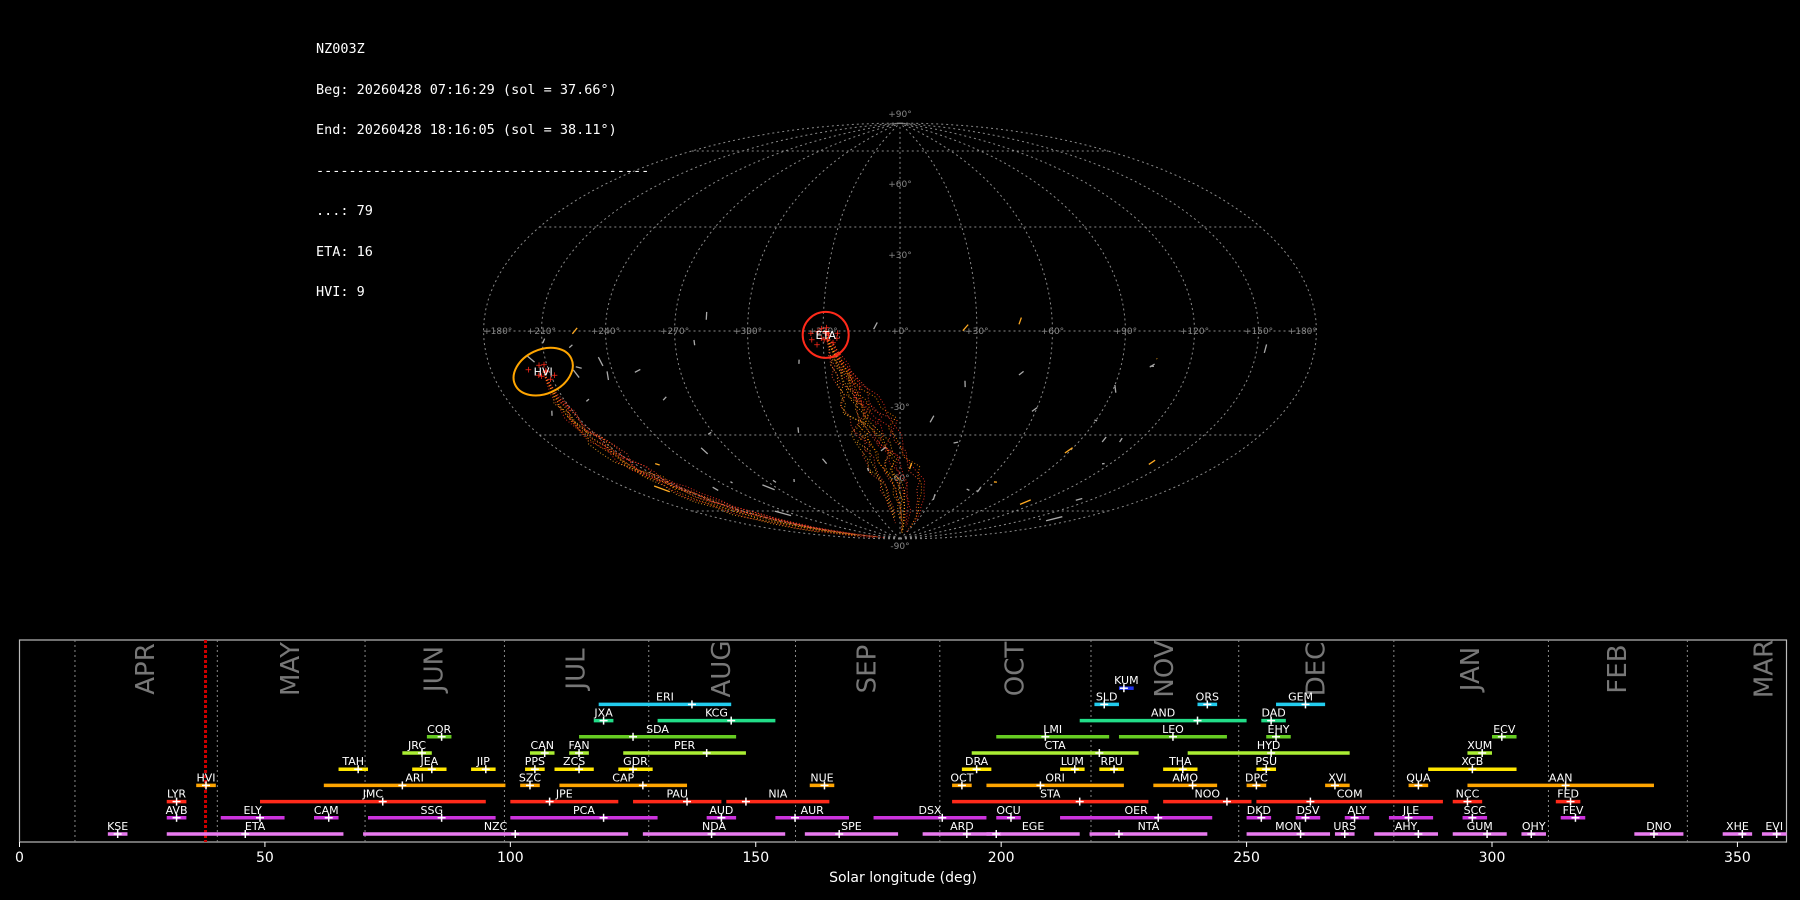 The image size is (1800, 900). Describe the element at coordinates (1056, 745) in the screenshot. I see `shower-label: CTA` at that location.